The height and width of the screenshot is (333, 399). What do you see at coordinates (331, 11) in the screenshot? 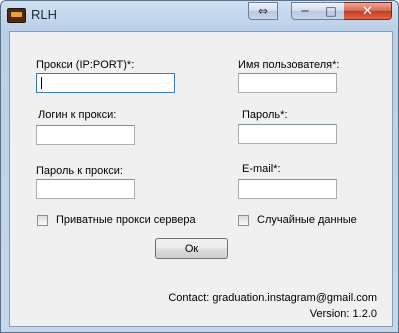
I see `maximize-button: □` at bounding box center [331, 11].